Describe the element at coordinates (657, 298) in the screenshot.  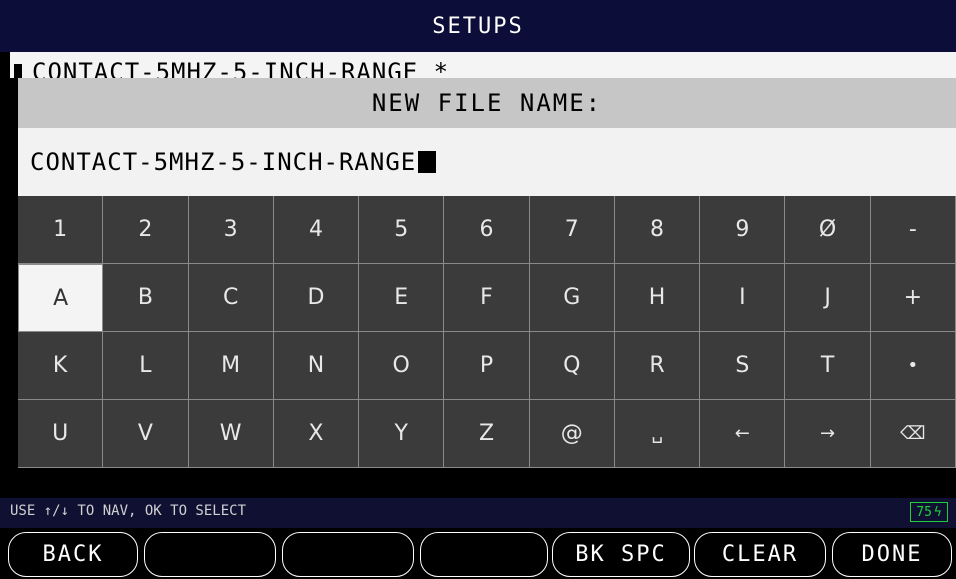
I see `key-h: H` at that location.